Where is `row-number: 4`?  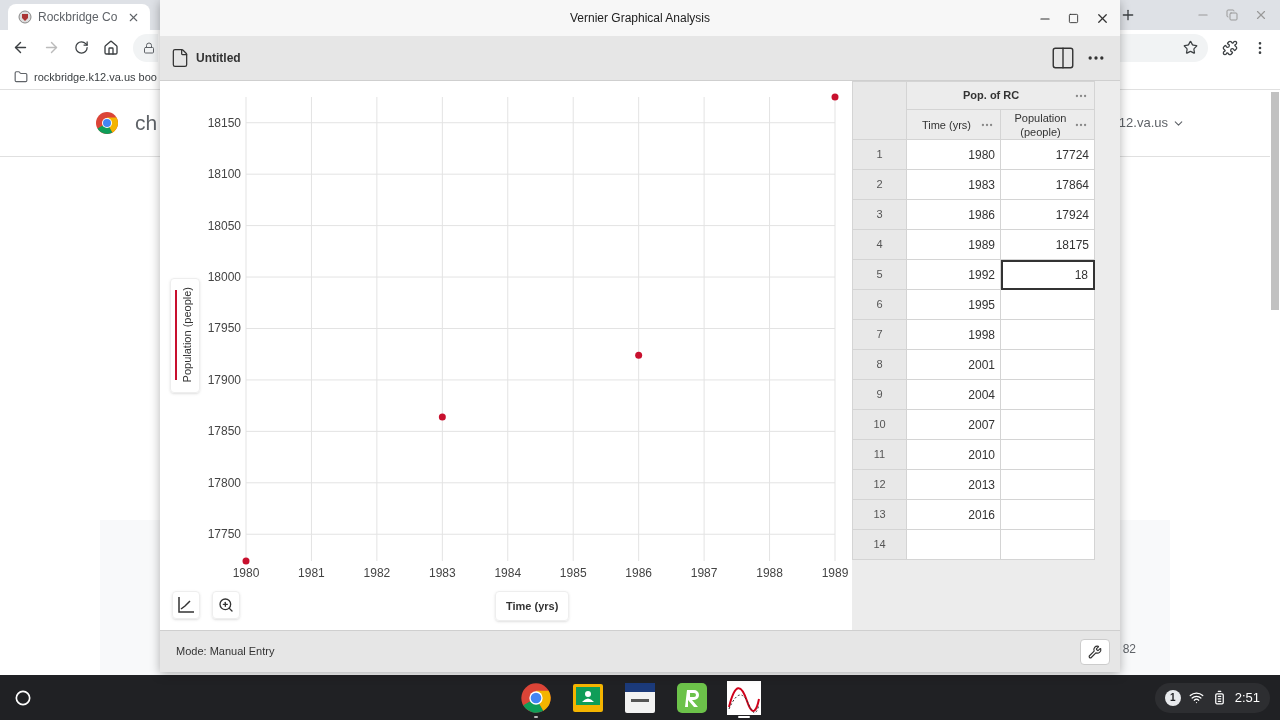
row-number: 4 is located at coordinates (879, 245).